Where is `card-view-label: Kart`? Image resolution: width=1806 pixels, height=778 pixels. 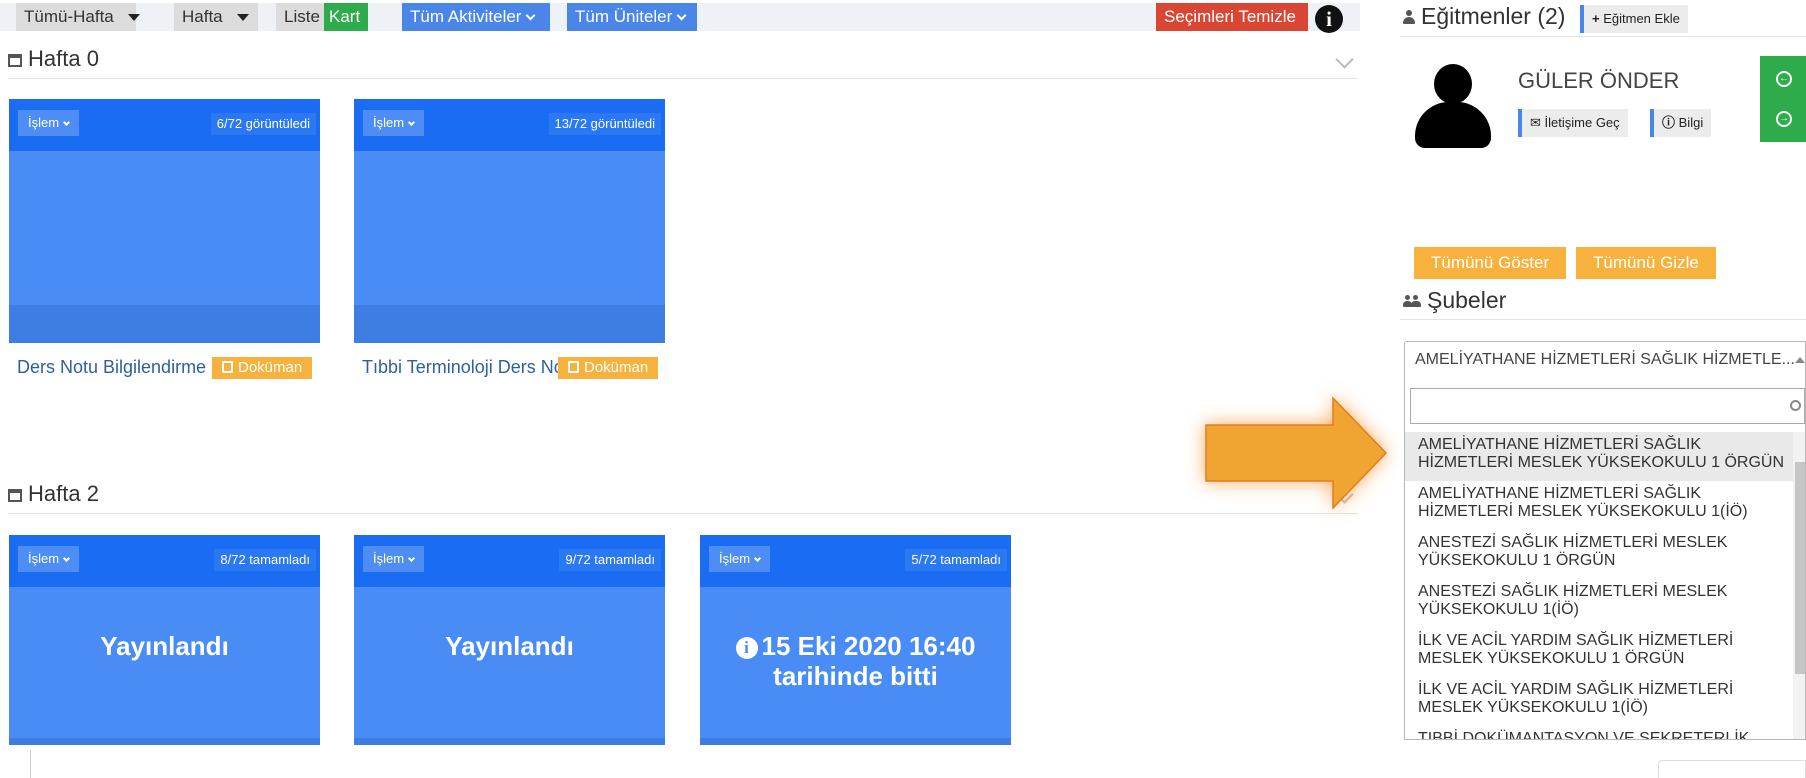 card-view-label: Kart is located at coordinates (345, 16).